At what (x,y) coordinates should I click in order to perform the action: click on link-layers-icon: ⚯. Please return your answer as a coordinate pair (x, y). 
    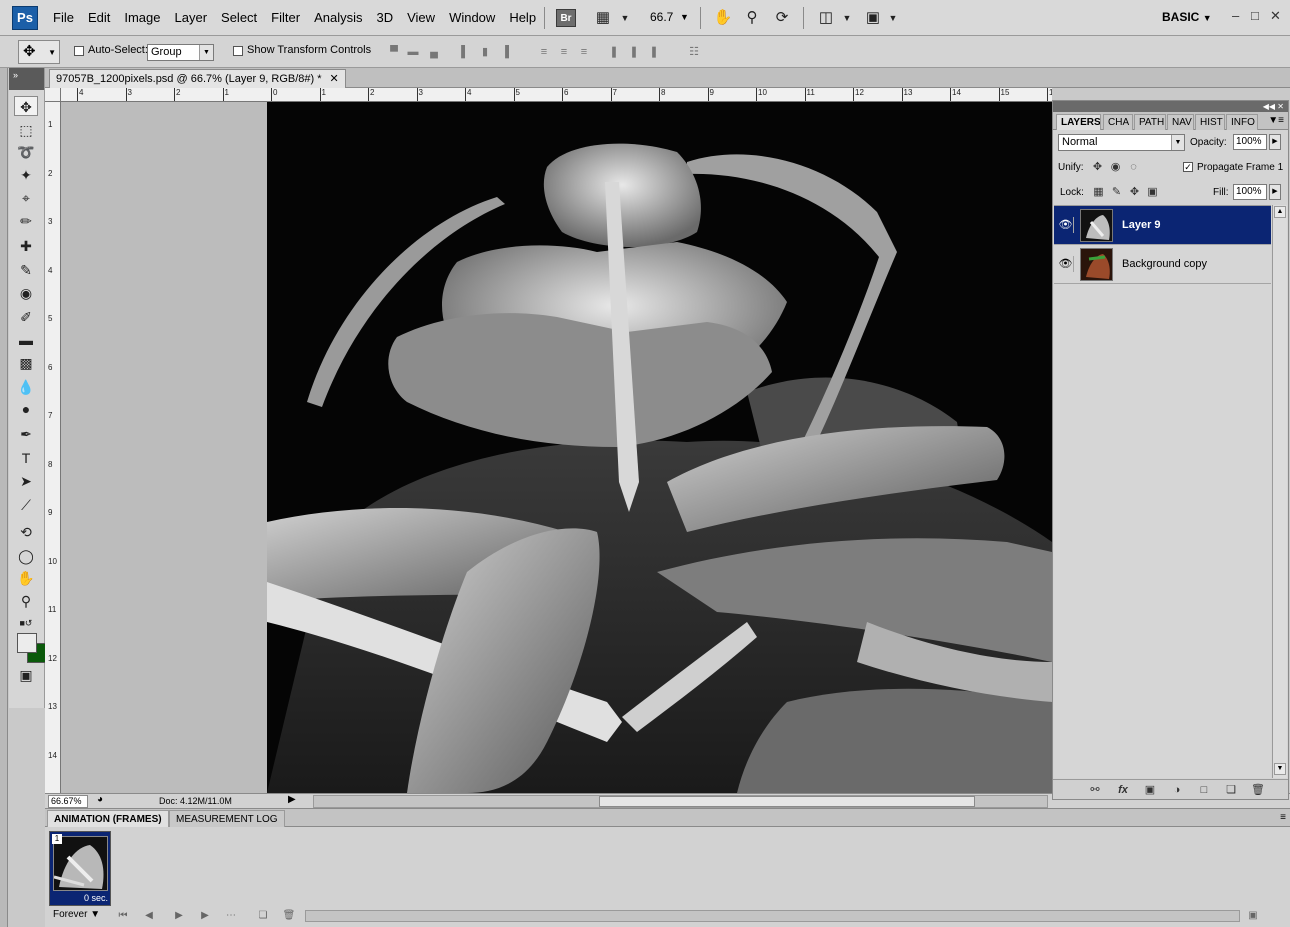
    Looking at the image, I should click on (1095, 790).